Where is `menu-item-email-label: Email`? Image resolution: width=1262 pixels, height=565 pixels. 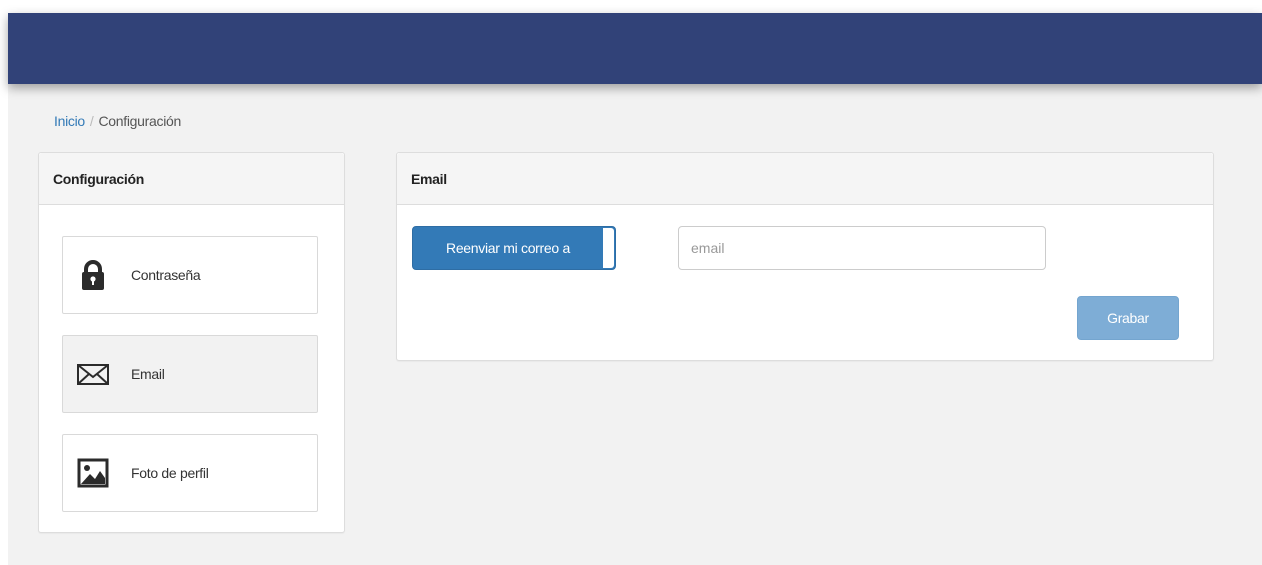 menu-item-email-label: Email is located at coordinates (148, 374).